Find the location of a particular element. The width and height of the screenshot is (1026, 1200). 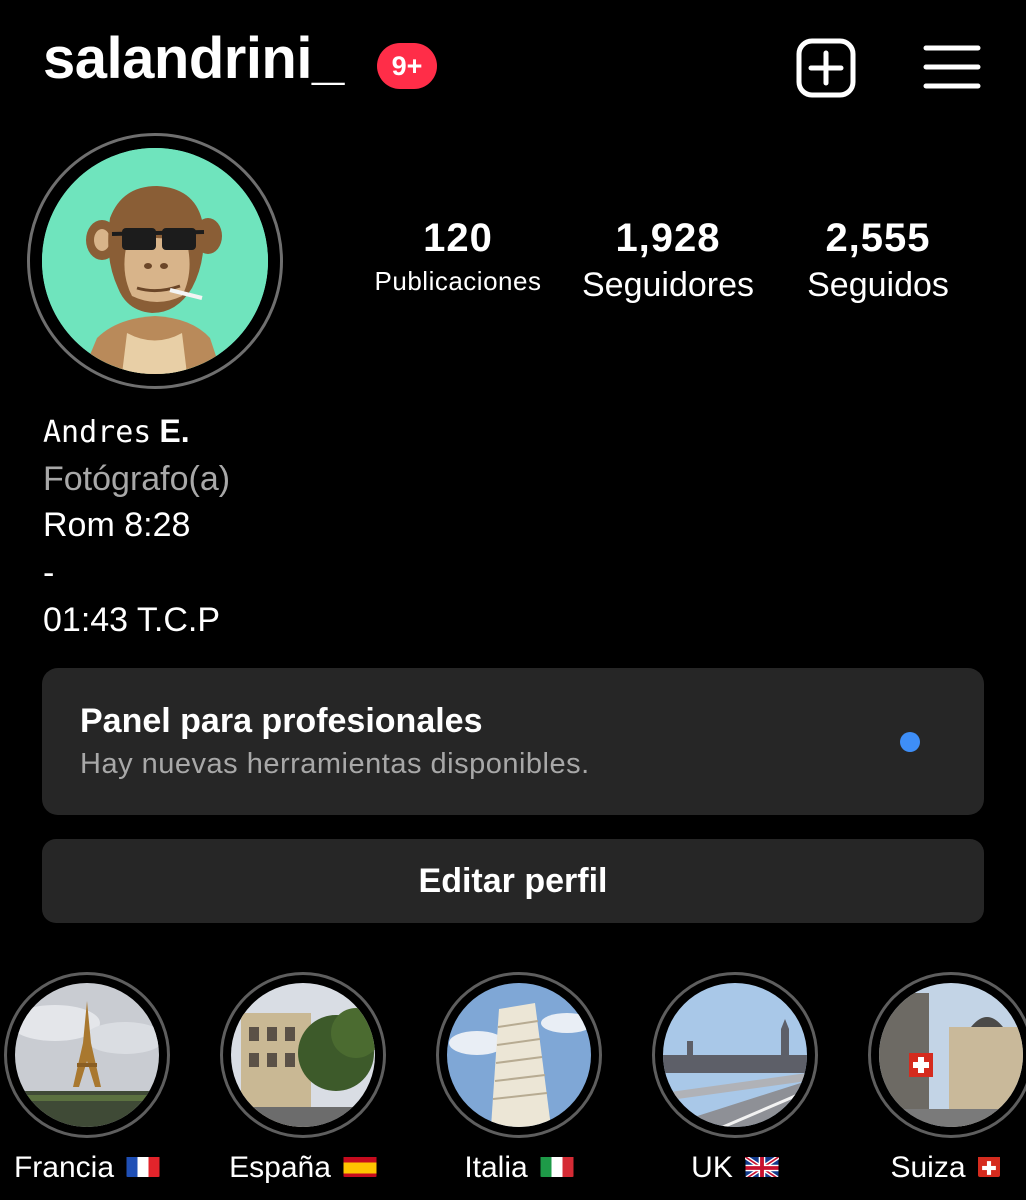

highlight-label: Suiza is located at coordinates (935, 1168).